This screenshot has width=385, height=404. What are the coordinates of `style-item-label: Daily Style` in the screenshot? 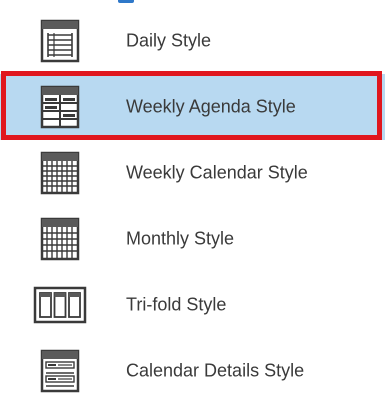 It's located at (169, 40).